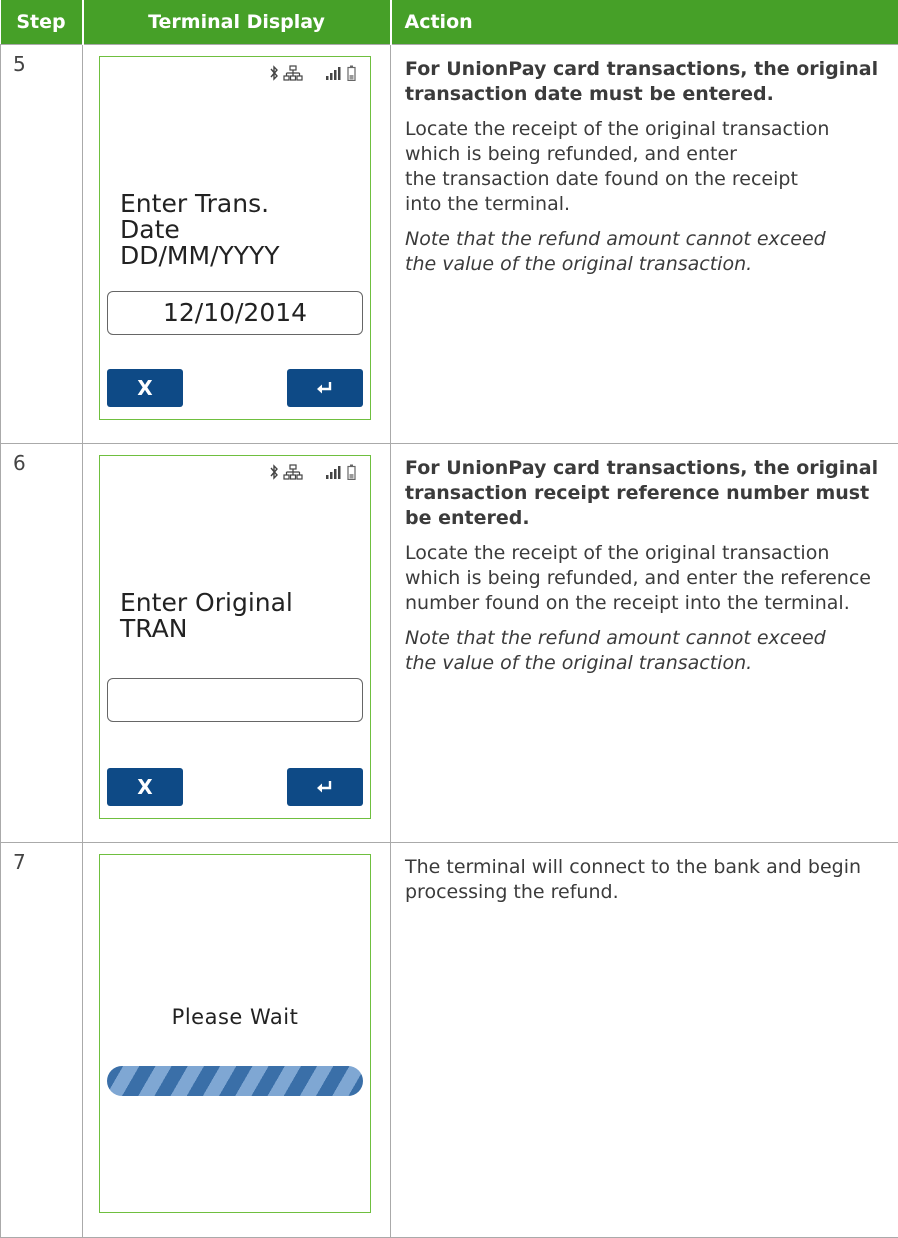 Image resolution: width=898 pixels, height=1238 pixels. What do you see at coordinates (42, 1040) in the screenshot?
I see `step-number: 7` at bounding box center [42, 1040].